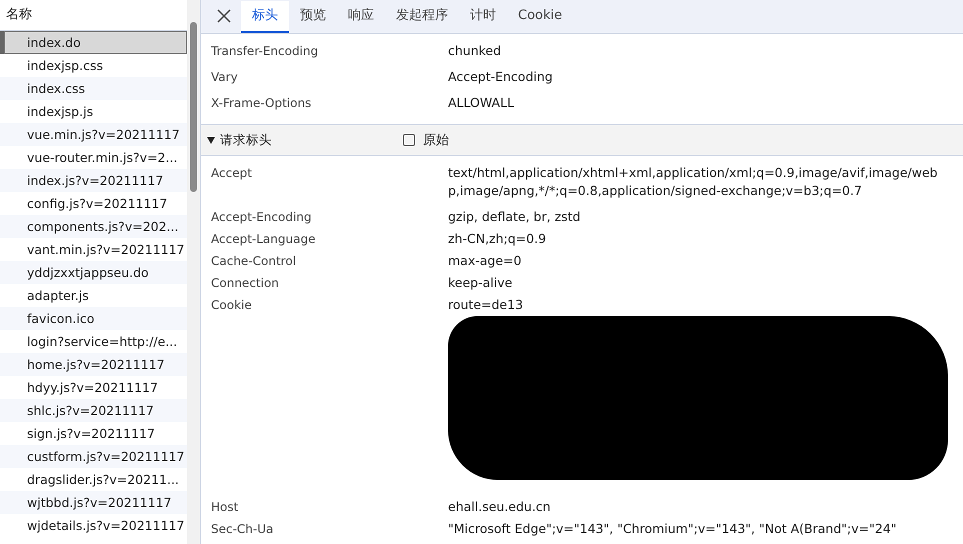 The image size is (963, 544). I want to click on tab: 响应, so click(361, 17).